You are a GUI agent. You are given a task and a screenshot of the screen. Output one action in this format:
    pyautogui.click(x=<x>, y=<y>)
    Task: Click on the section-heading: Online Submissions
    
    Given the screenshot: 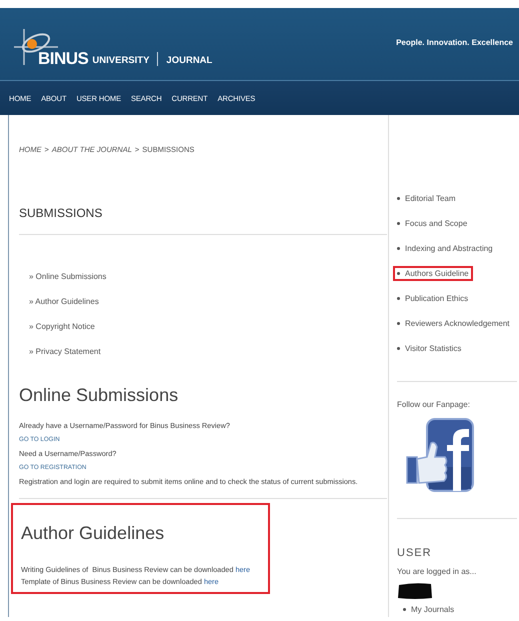 What is the action you would take?
    pyautogui.click(x=99, y=395)
    